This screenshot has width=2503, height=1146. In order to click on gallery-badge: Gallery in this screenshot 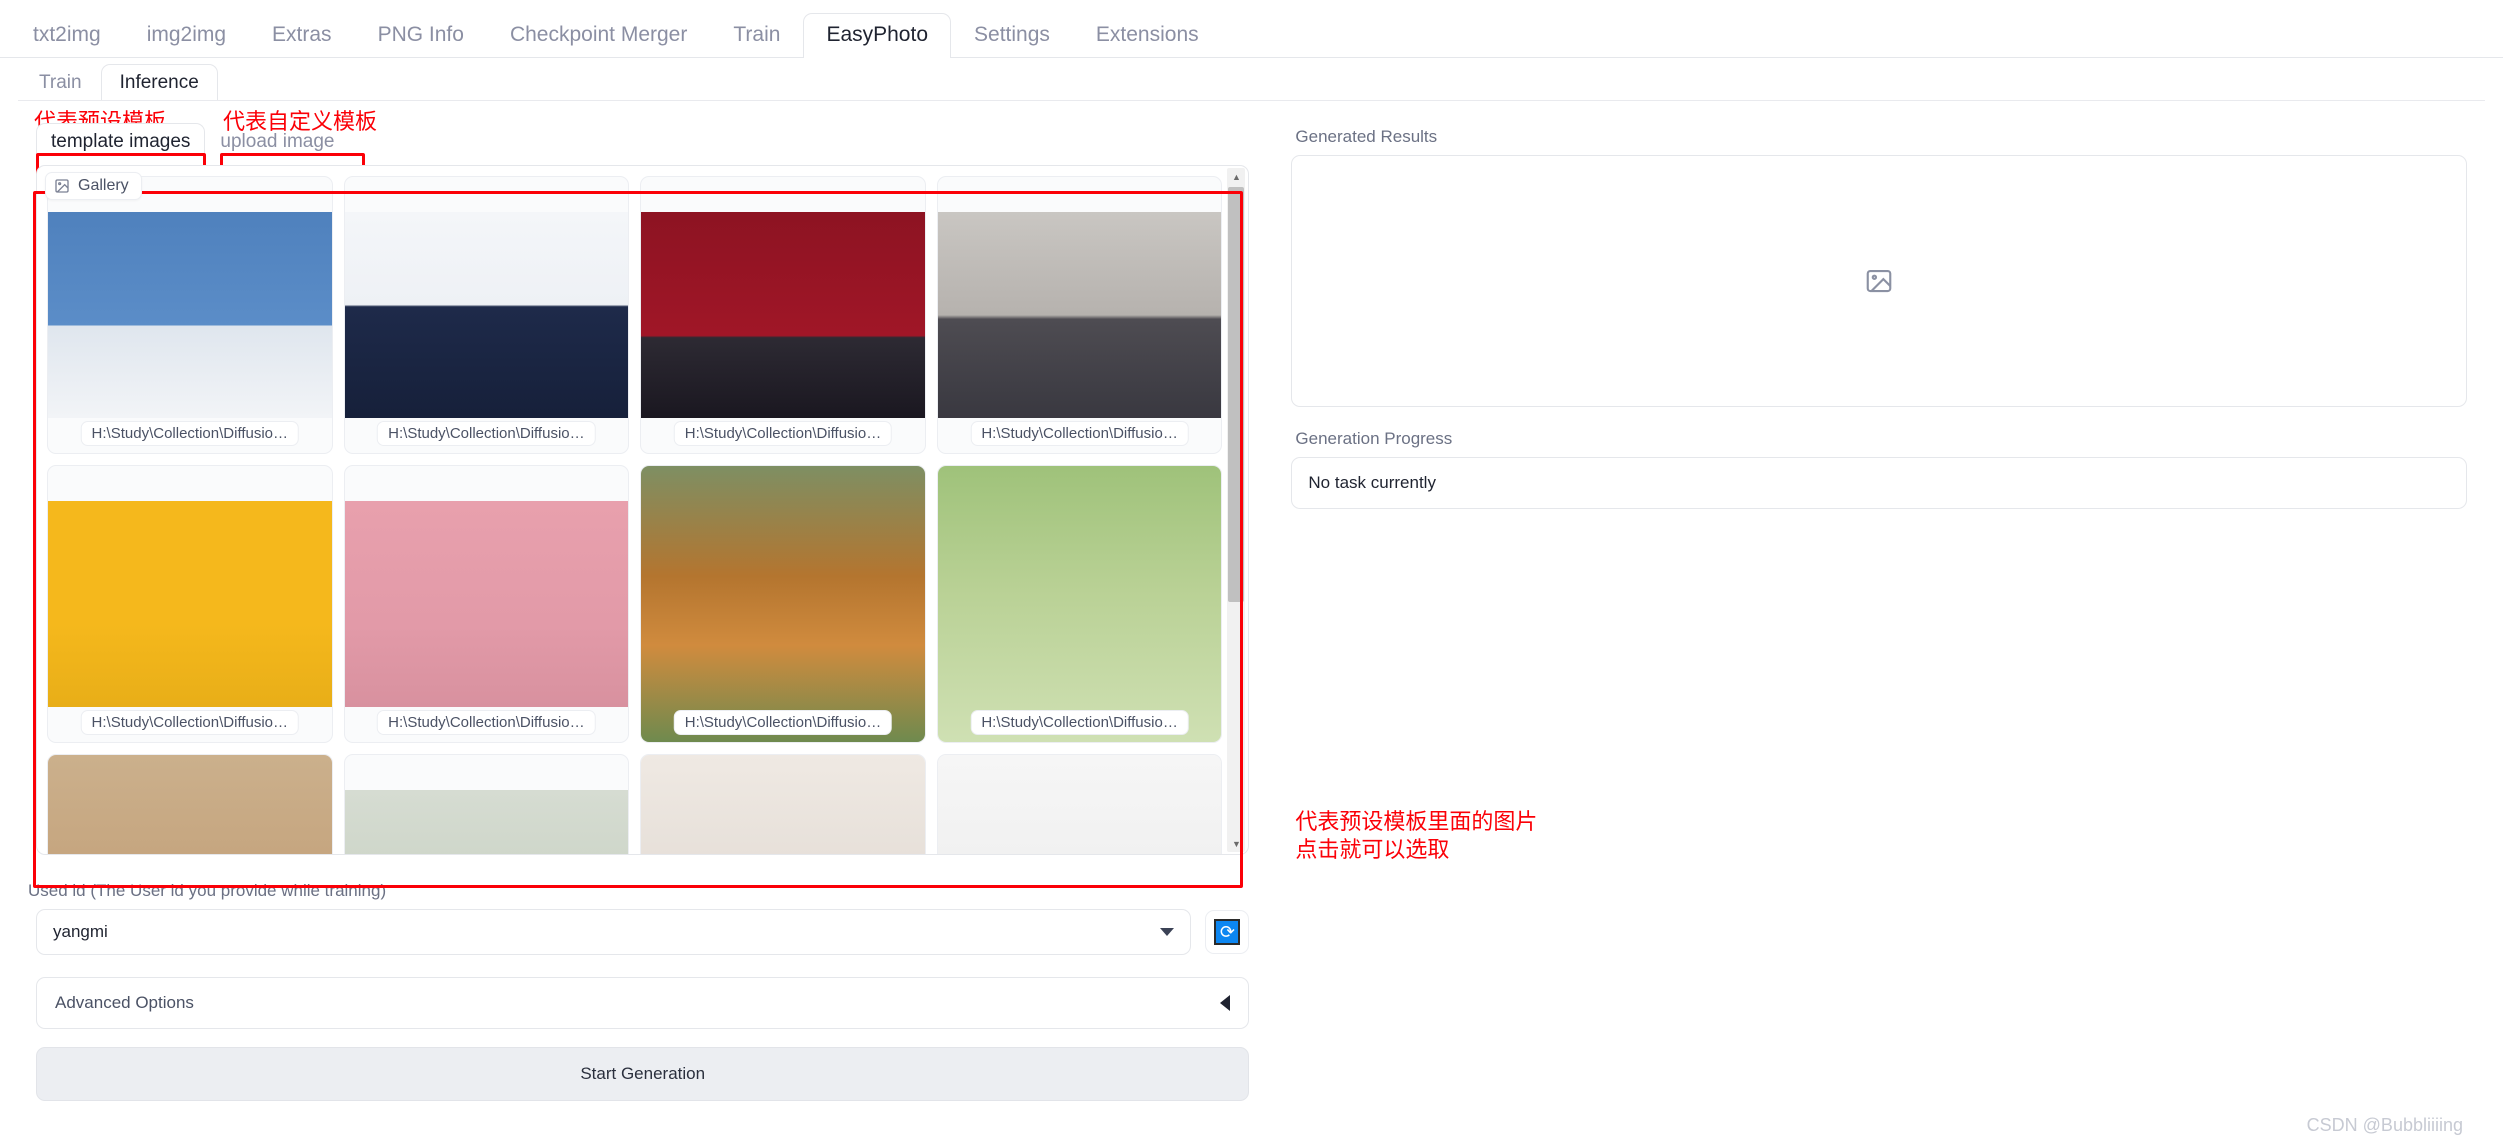, I will do `click(93, 186)`.